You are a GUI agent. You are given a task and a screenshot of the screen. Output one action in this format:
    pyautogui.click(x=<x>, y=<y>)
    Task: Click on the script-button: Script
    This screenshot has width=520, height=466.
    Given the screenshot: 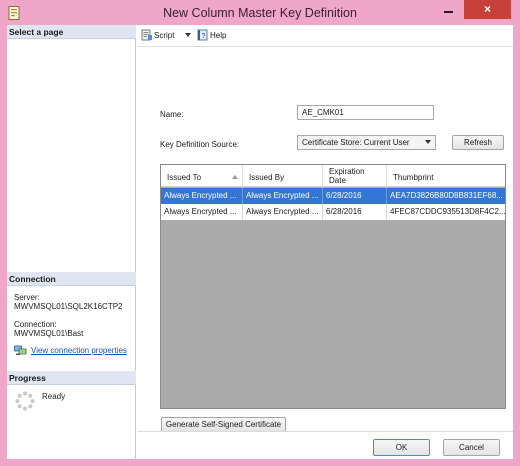 What is the action you would take?
    pyautogui.click(x=166, y=36)
    